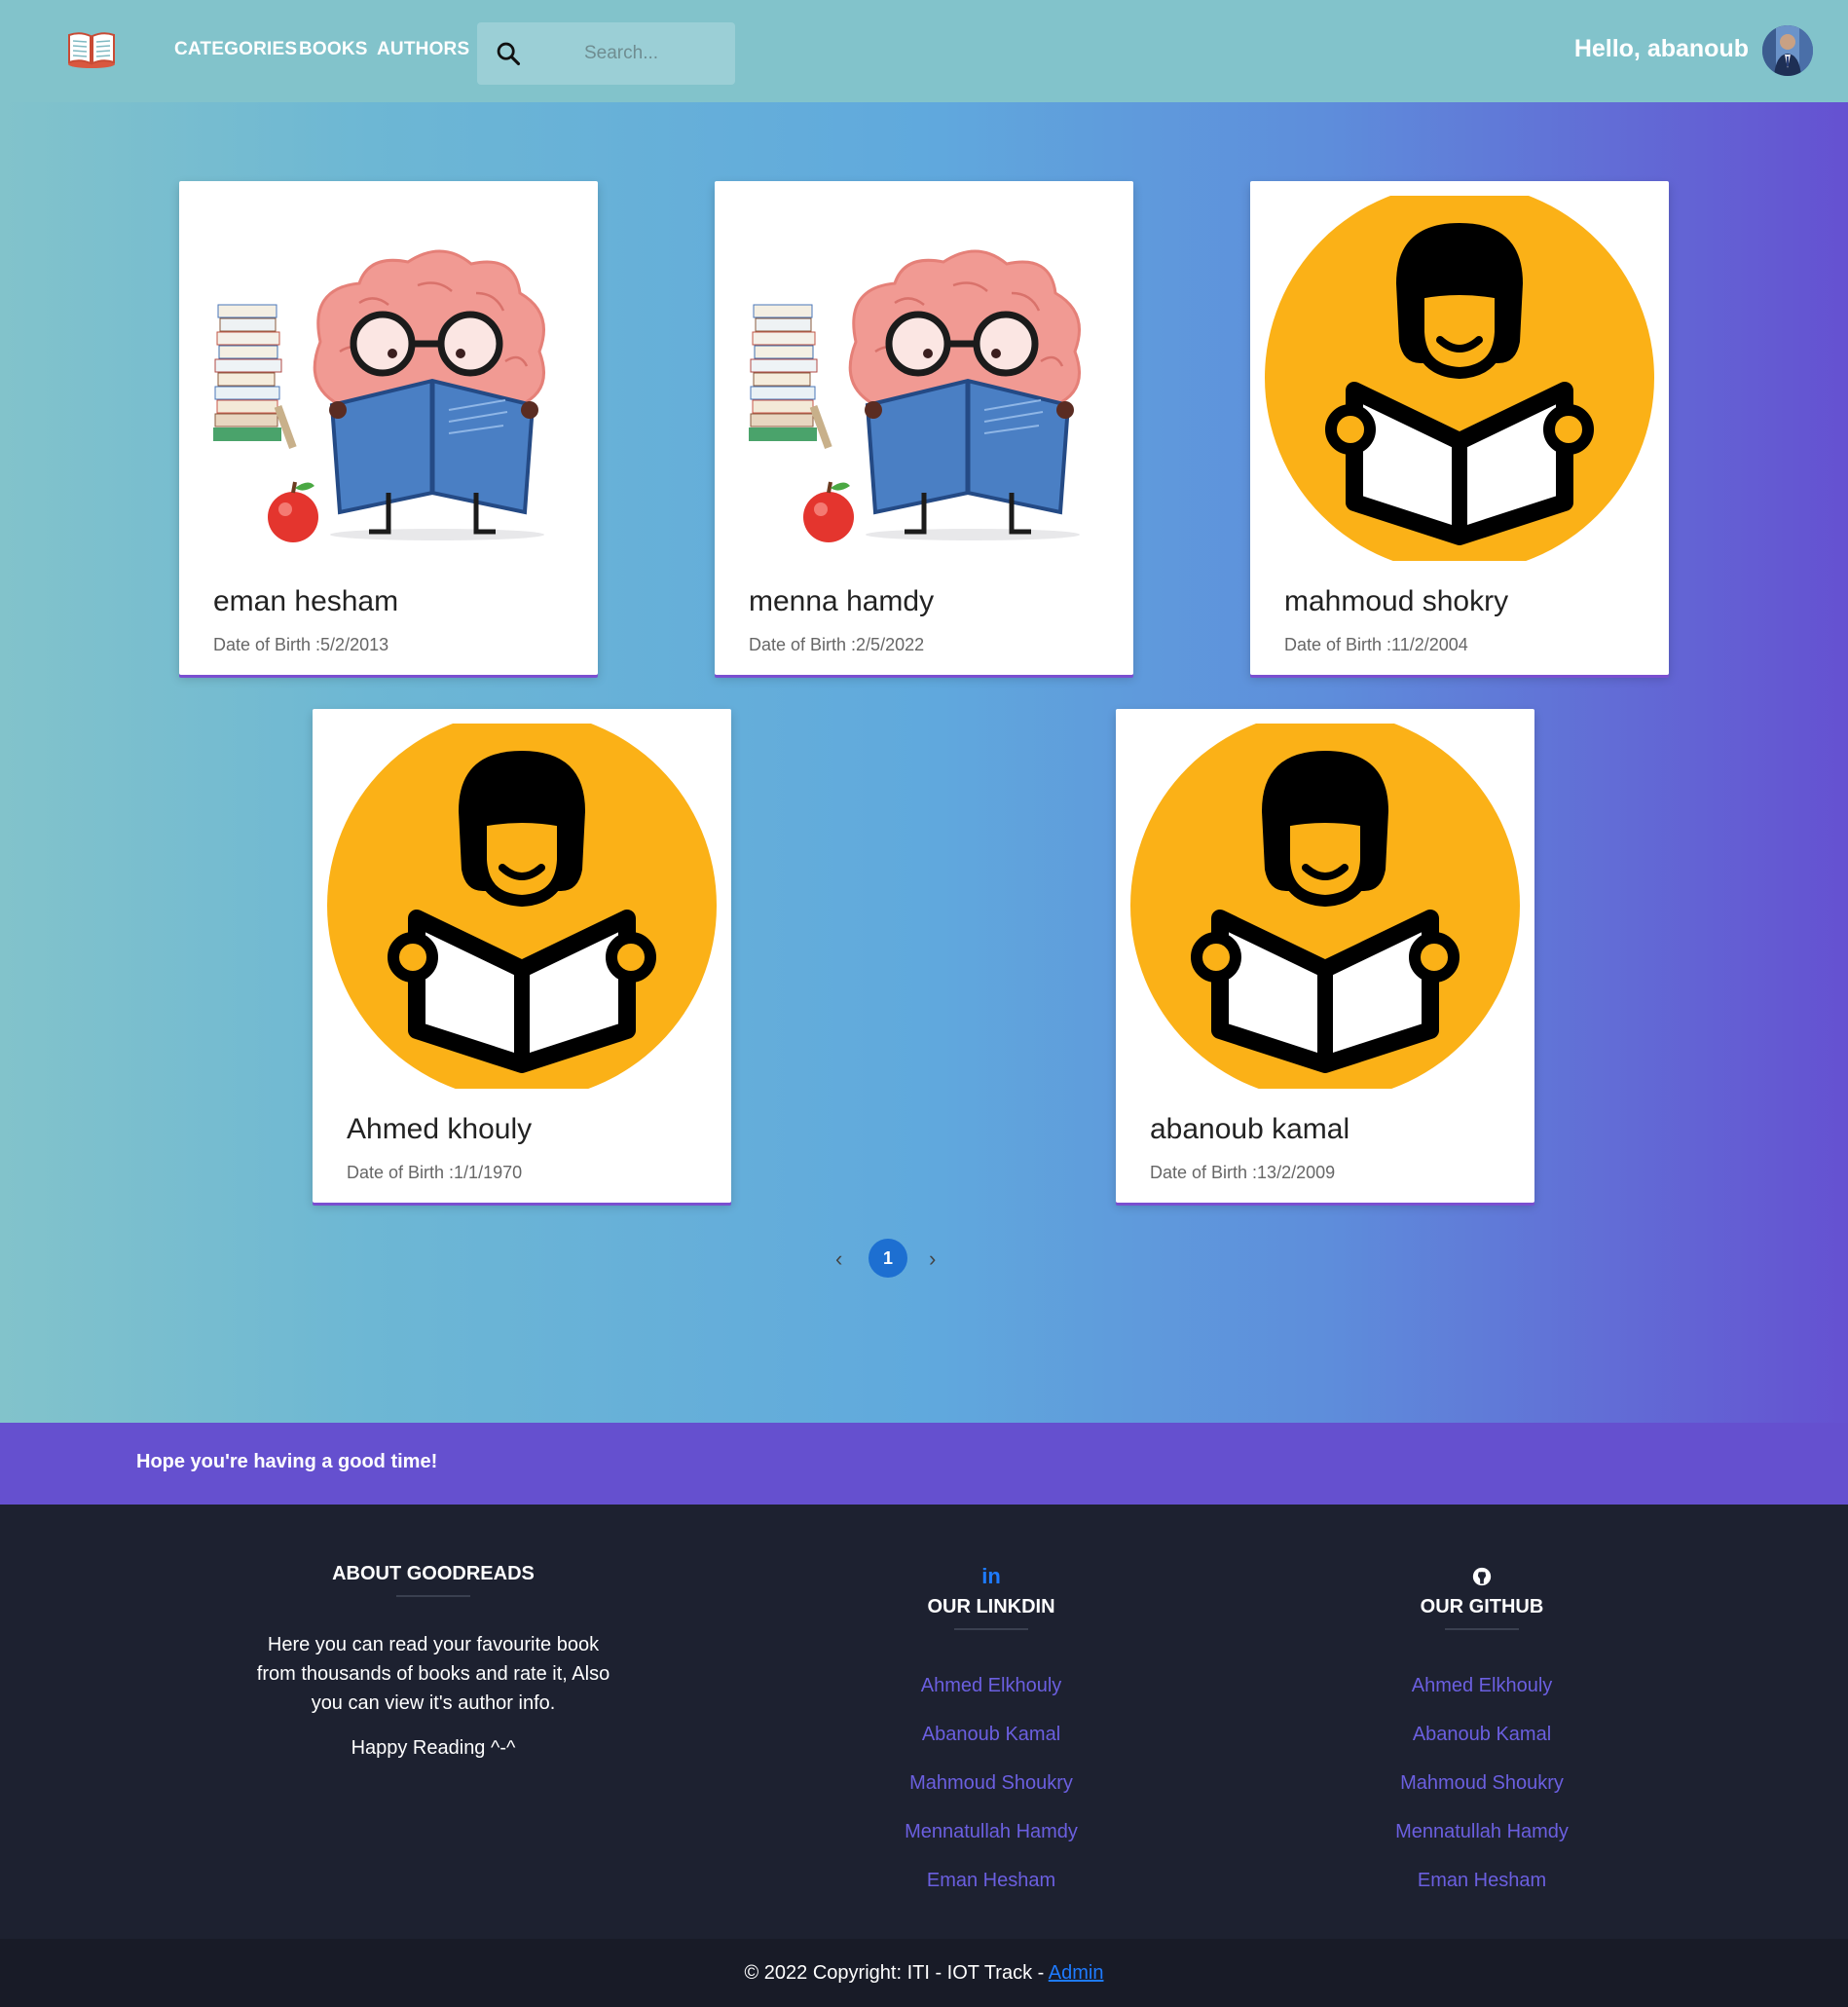 The width and height of the screenshot is (1848, 2007). What do you see at coordinates (1482, 1832) in the screenshot?
I see `github-link: Mennatullah Hamdy` at bounding box center [1482, 1832].